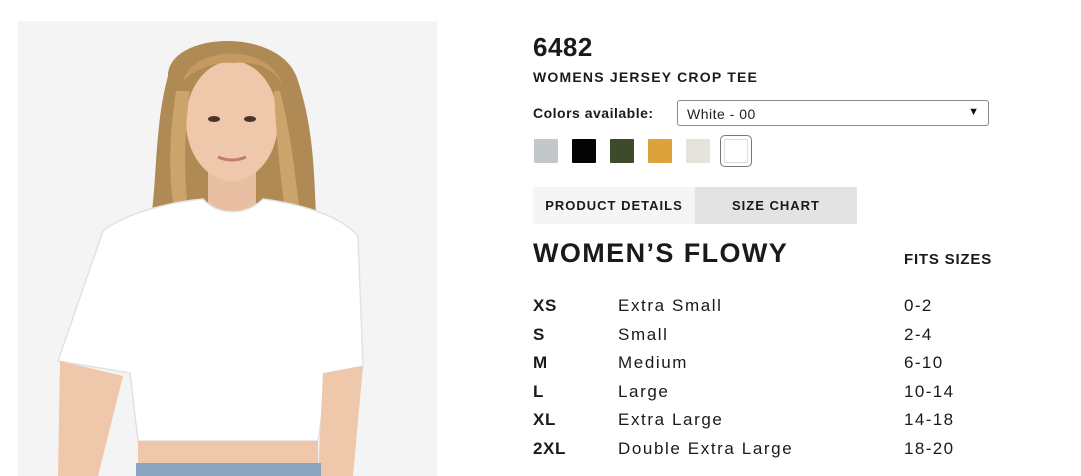 The image size is (1081, 476). Describe the element at coordinates (706, 448) in the screenshot. I see `size-name: Double Extra Large` at that location.